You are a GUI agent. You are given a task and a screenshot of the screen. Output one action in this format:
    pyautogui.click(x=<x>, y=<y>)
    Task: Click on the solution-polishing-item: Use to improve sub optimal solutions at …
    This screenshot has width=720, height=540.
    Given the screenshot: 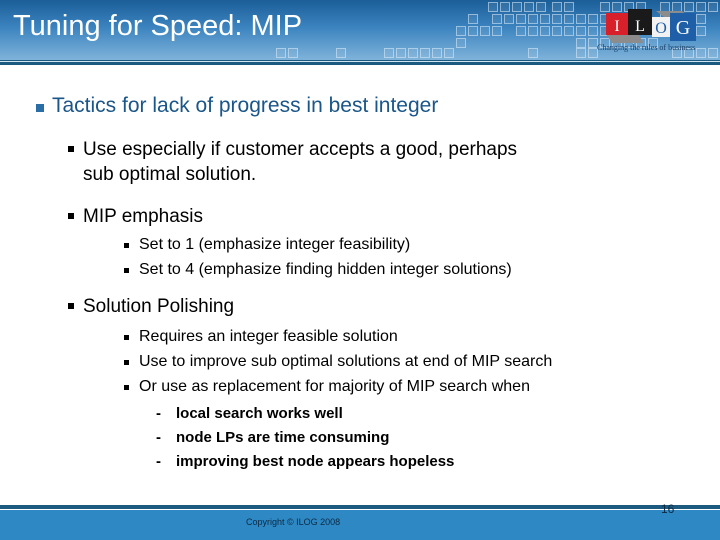 What is the action you would take?
    pyautogui.click(x=346, y=361)
    